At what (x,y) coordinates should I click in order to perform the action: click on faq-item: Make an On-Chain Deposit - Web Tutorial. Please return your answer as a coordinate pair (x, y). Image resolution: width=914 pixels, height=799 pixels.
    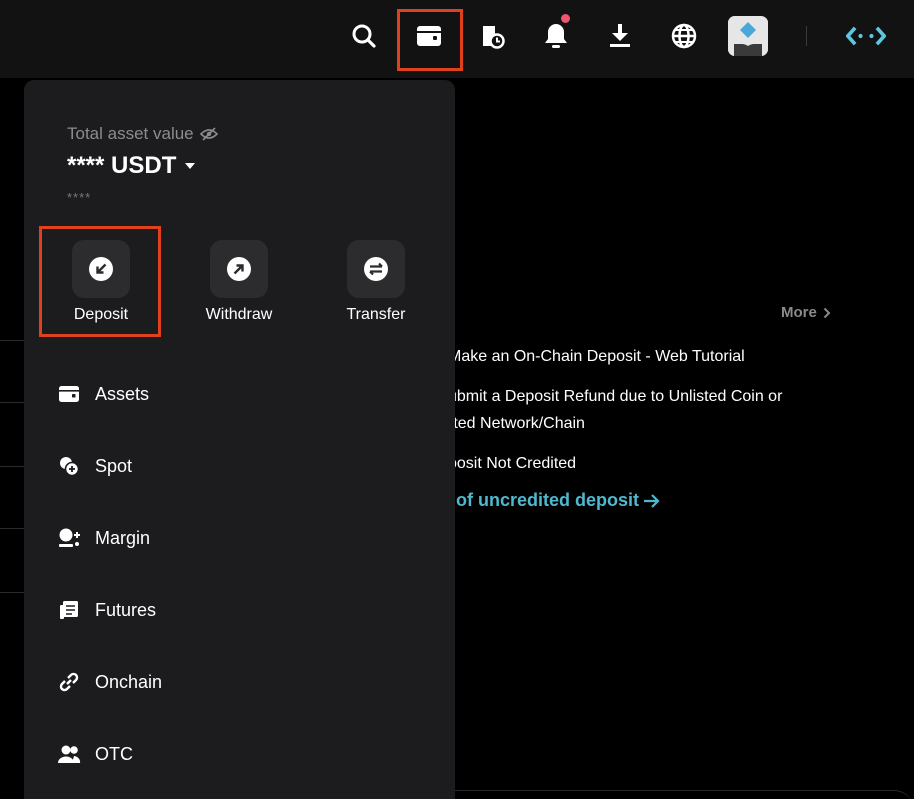
    Looking at the image, I should click on (596, 356).